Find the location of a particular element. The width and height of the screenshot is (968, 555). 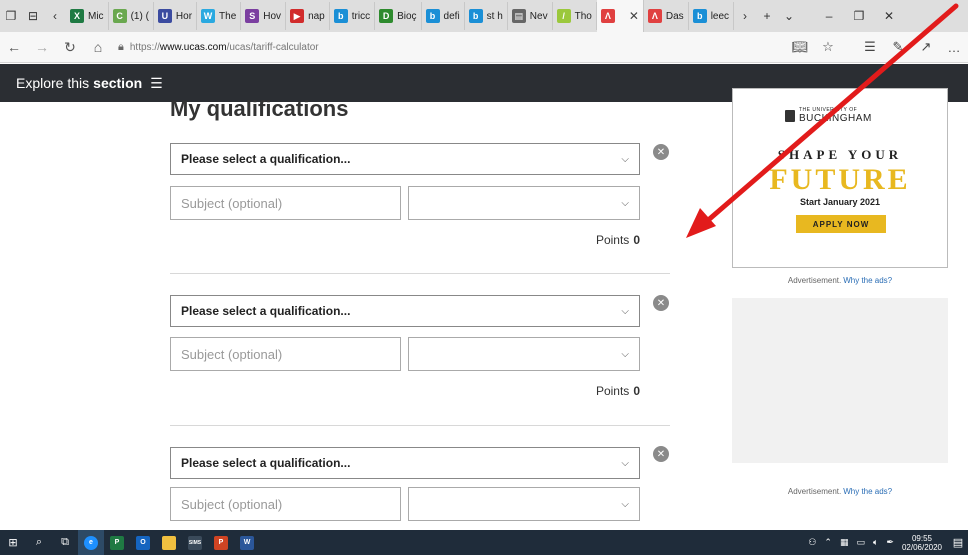

page-title: My qualifications is located at coordinates (259, 108).